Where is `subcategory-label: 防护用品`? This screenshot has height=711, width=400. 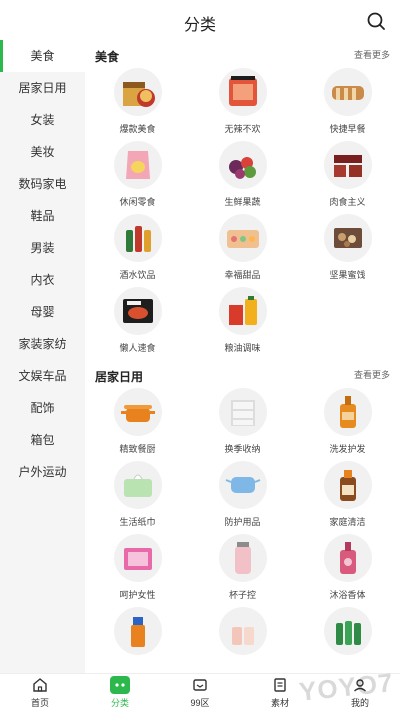 subcategory-label: 防护用品 is located at coordinates (242, 522).